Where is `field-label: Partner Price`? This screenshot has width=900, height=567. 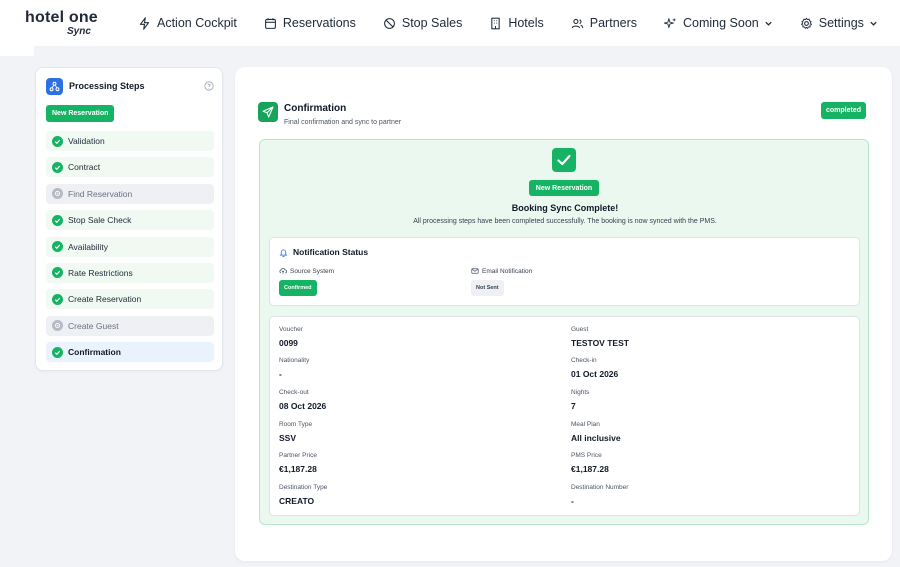
field-label: Partner Price is located at coordinates (298, 455).